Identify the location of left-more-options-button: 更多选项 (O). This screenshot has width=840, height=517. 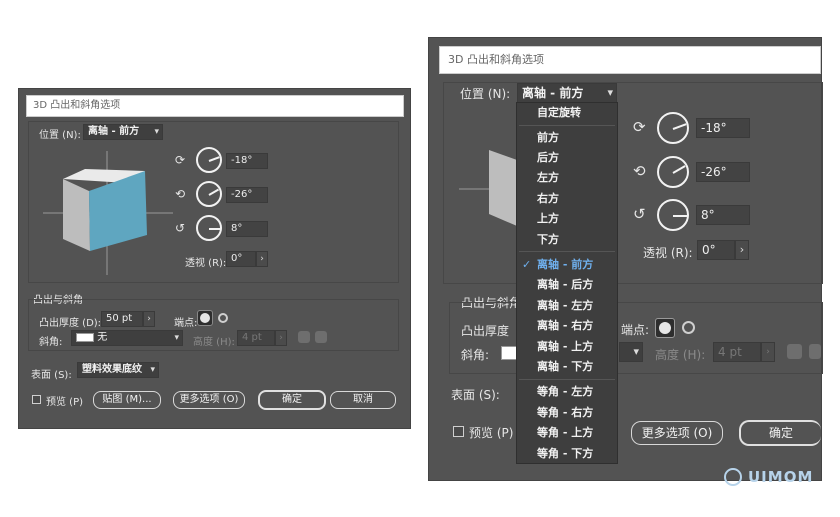
(209, 400).